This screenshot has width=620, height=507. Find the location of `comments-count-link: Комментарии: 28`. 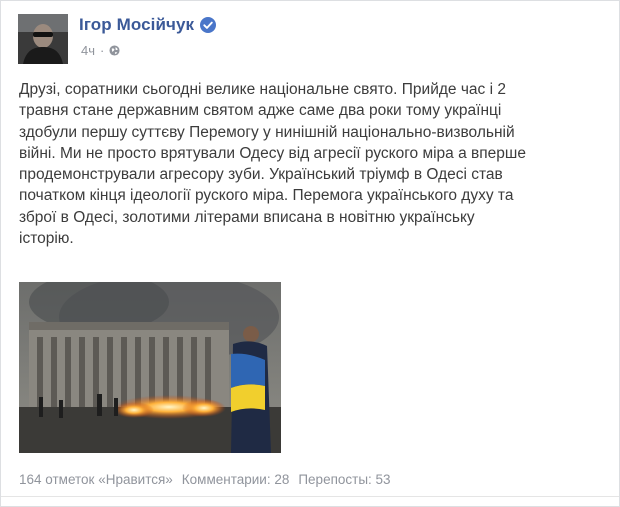

comments-count-link: Комментарии: 28 is located at coordinates (236, 479).